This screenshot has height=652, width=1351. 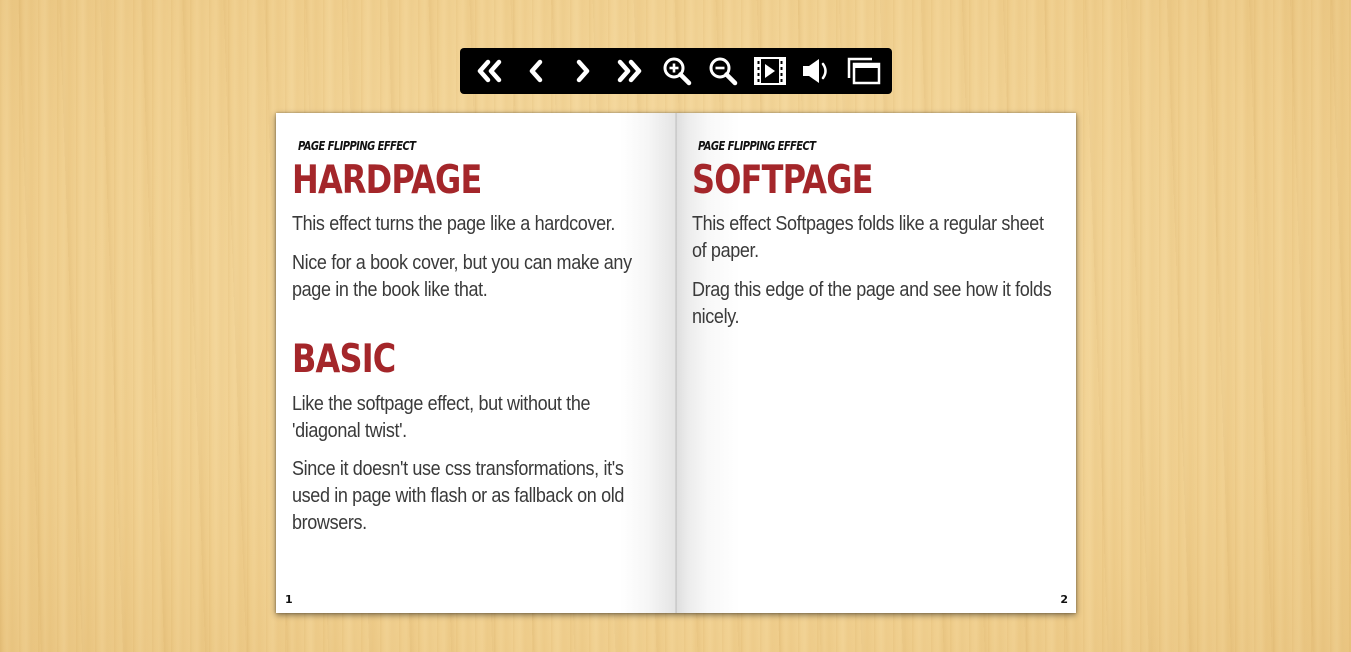 What do you see at coordinates (289, 599) in the screenshot?
I see `page-number: 1` at bounding box center [289, 599].